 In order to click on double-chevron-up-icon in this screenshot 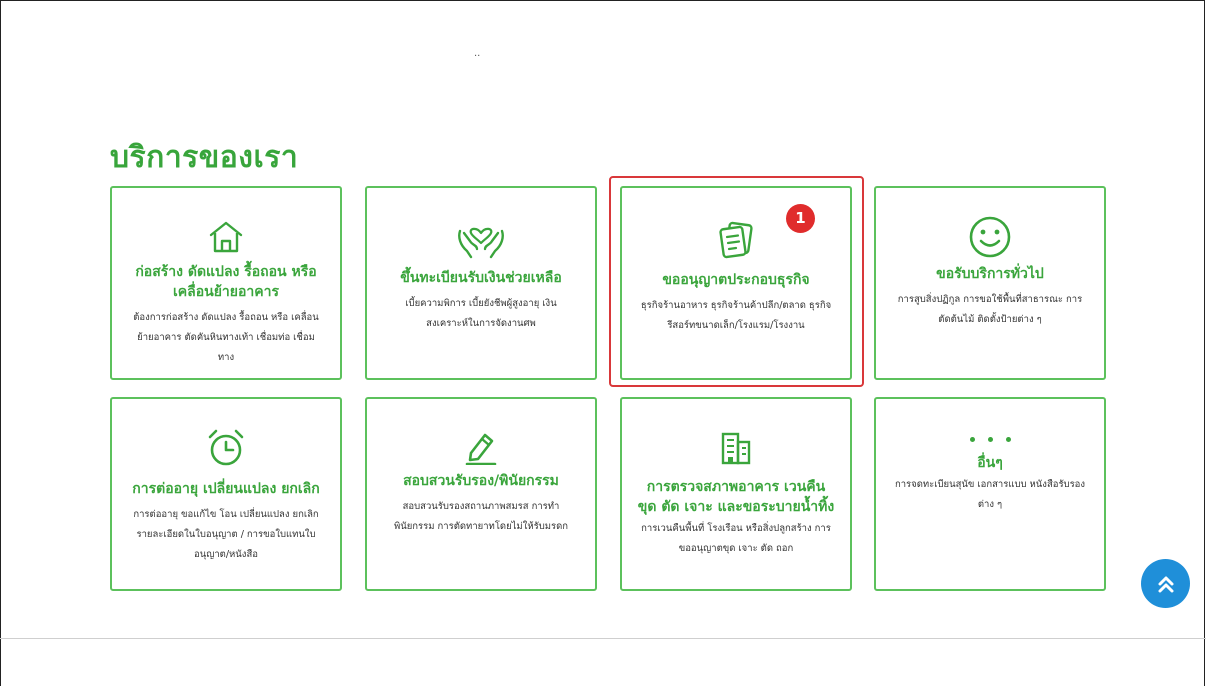, I will do `click(1165, 584)`.